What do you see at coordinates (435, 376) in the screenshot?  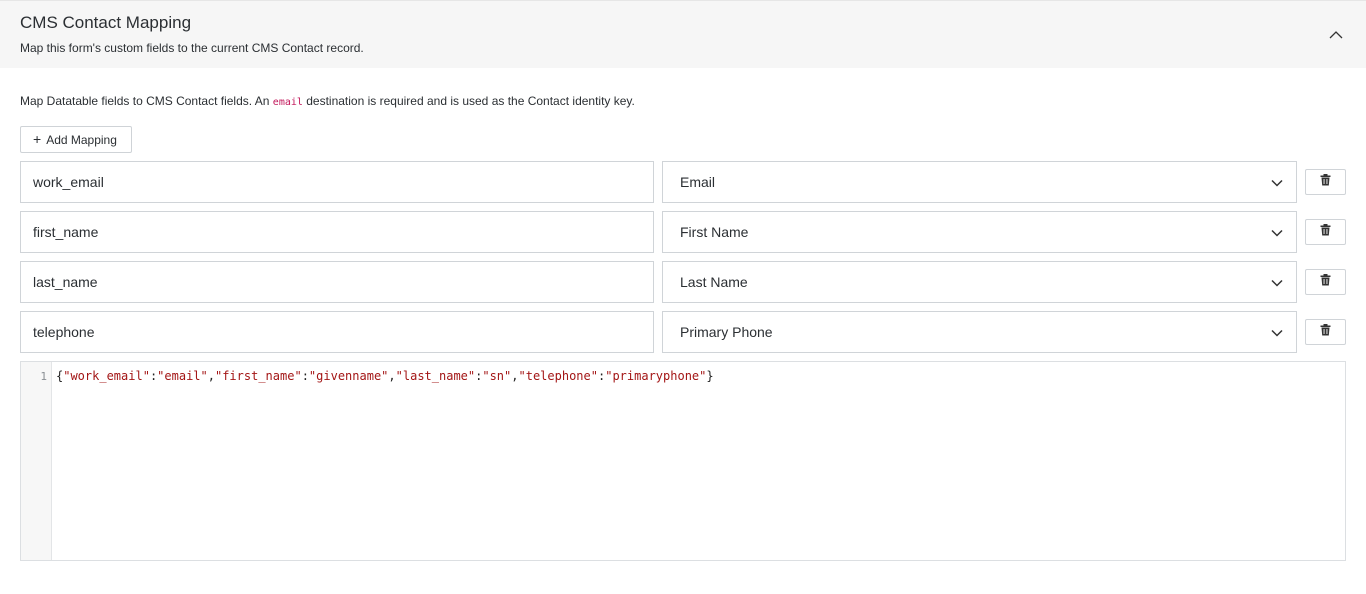 I see `json-key: "last_name"` at bounding box center [435, 376].